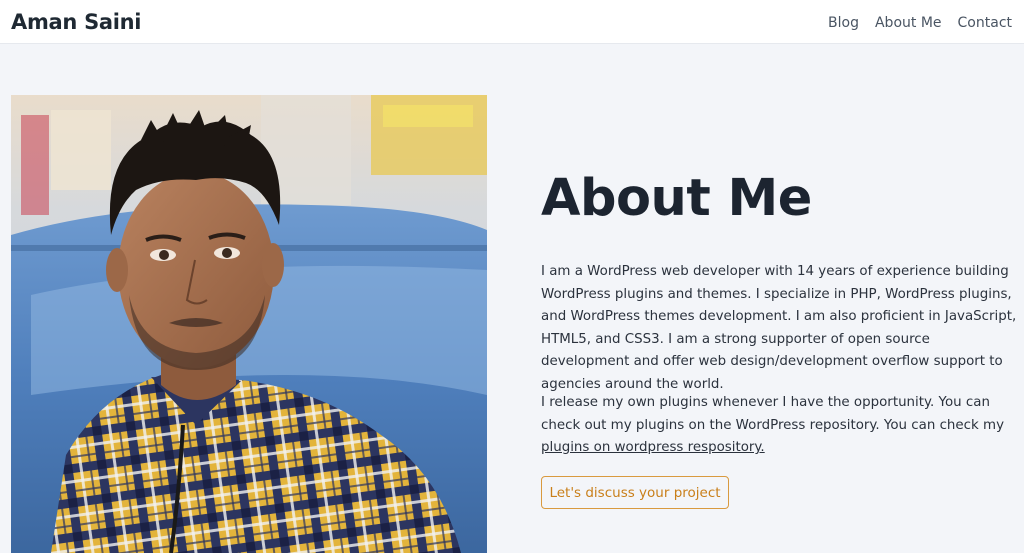 The width and height of the screenshot is (1024, 553). Describe the element at coordinates (635, 492) in the screenshot. I see `discuss-project-button: Let's discuss your project` at that location.